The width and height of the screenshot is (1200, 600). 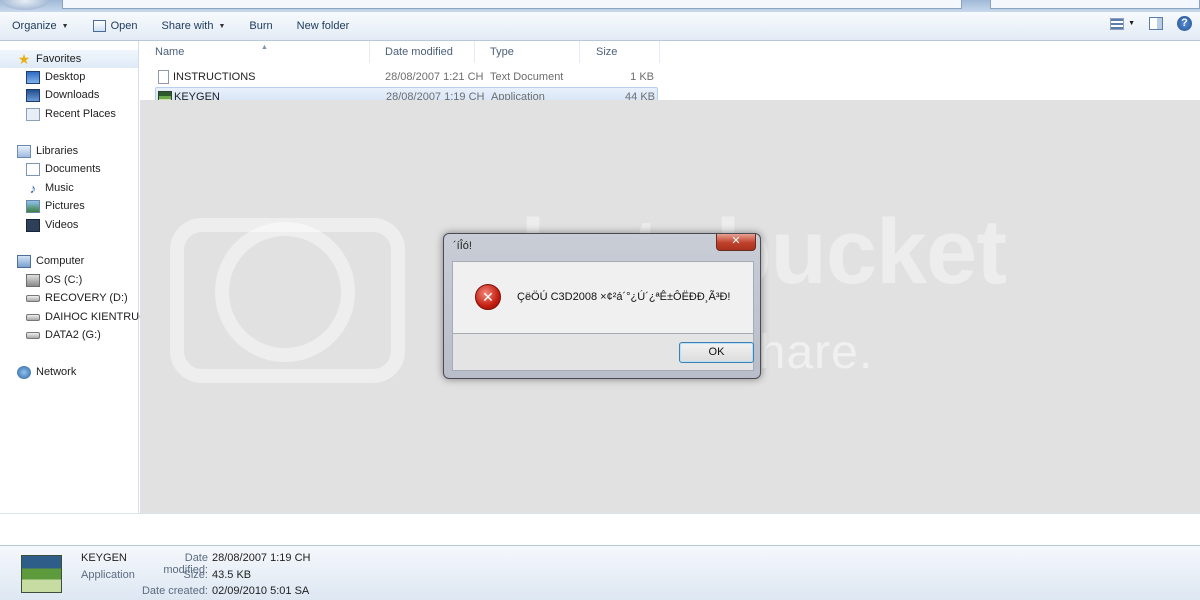 I want to click on dialog-button-bar: OK, so click(x=603, y=352).